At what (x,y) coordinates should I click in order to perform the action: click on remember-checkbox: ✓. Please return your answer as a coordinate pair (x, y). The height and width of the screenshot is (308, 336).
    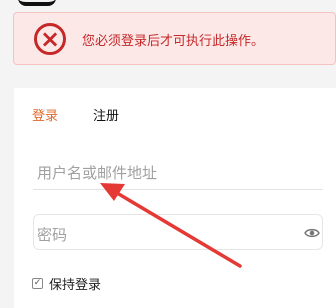
    Looking at the image, I should click on (37, 283).